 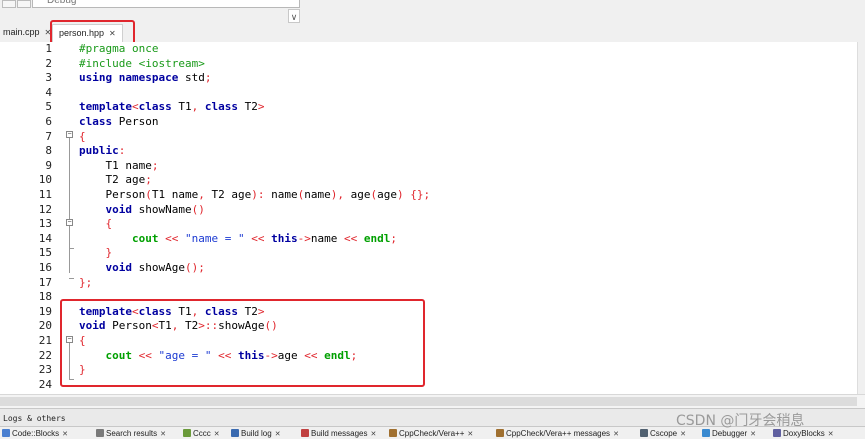 I want to click on code-token: T2 age, so click(x=112, y=180).